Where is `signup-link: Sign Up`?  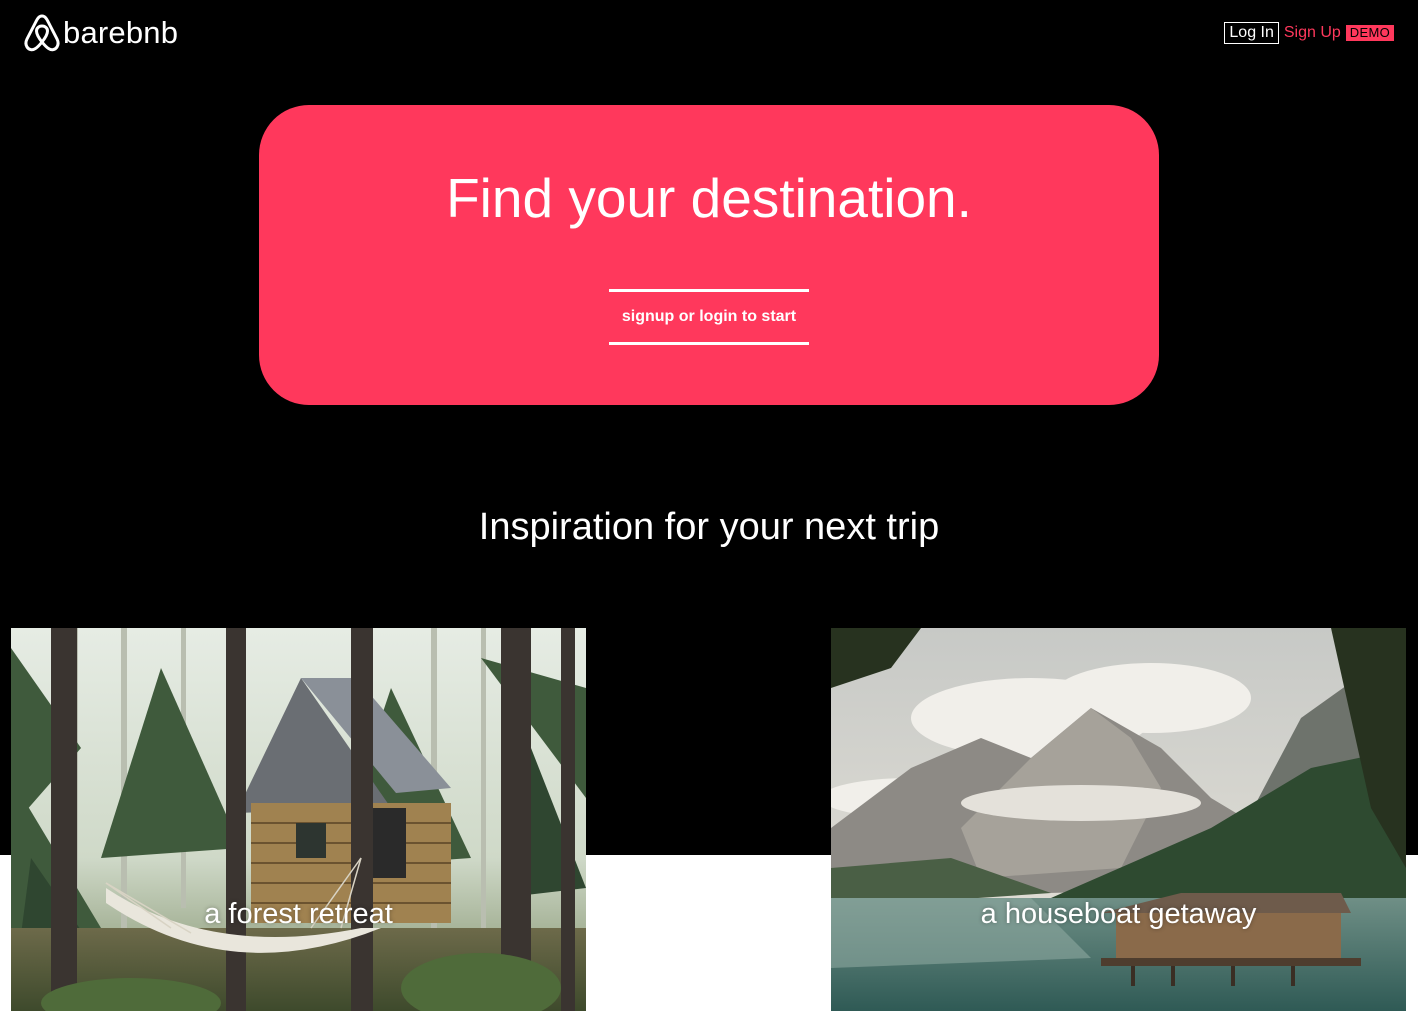
signup-link: Sign Up is located at coordinates (1312, 33).